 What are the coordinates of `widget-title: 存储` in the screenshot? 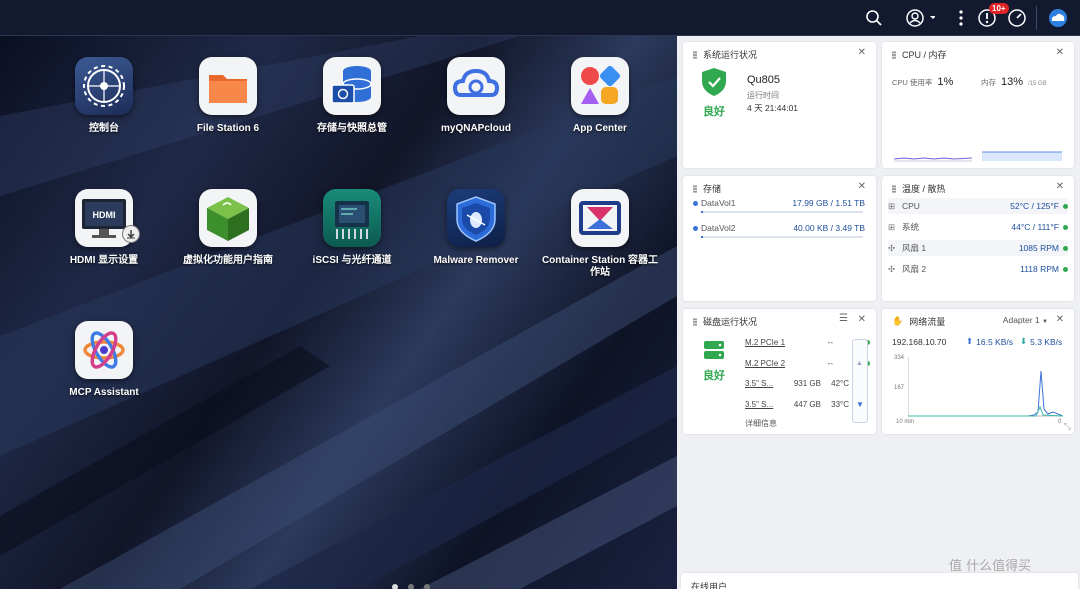 It's located at (712, 189).